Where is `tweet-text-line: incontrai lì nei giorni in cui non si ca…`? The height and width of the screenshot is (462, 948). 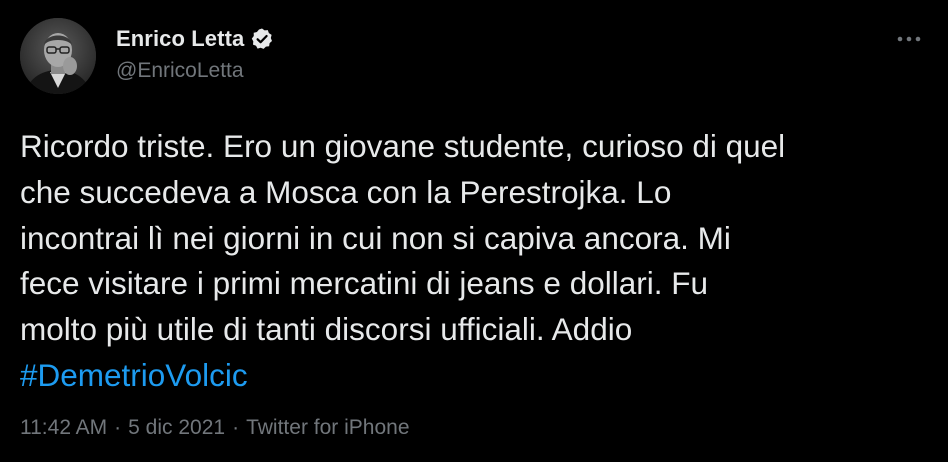
tweet-text-line: incontrai lì nei giorni in cui non si ca… is located at coordinates (375, 237).